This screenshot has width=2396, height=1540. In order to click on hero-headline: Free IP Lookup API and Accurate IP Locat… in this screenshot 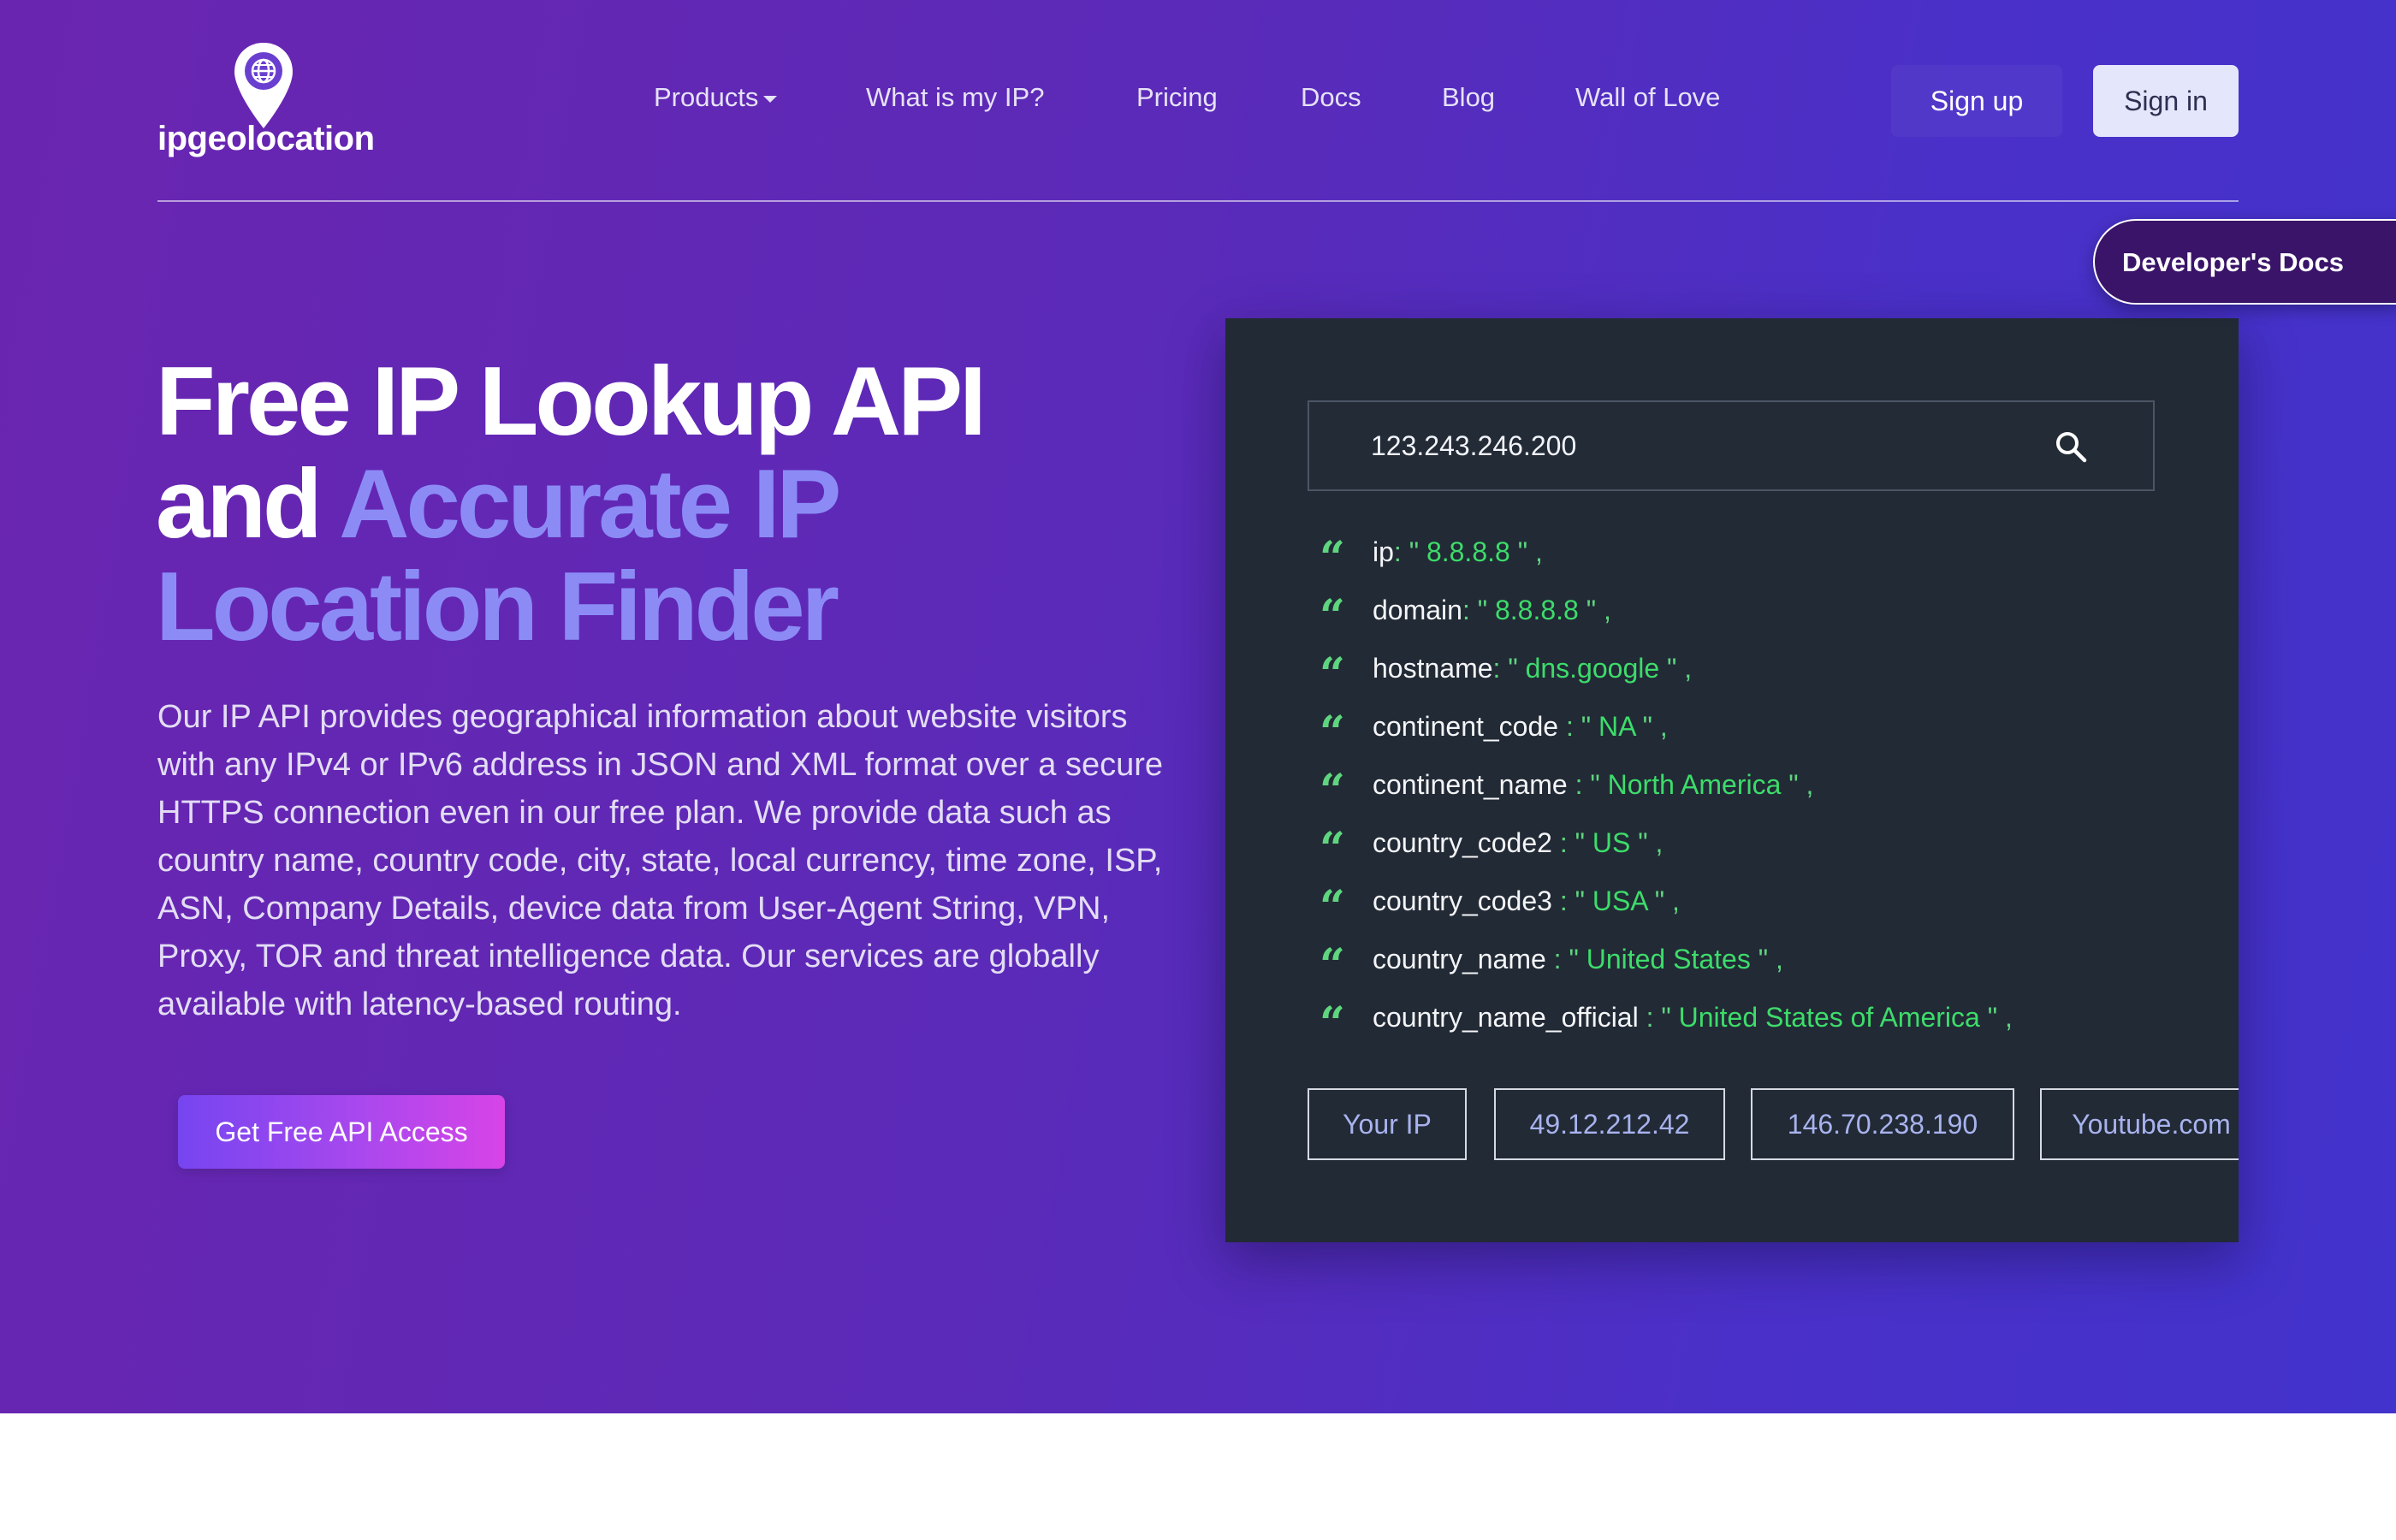, I will do `click(687, 505)`.